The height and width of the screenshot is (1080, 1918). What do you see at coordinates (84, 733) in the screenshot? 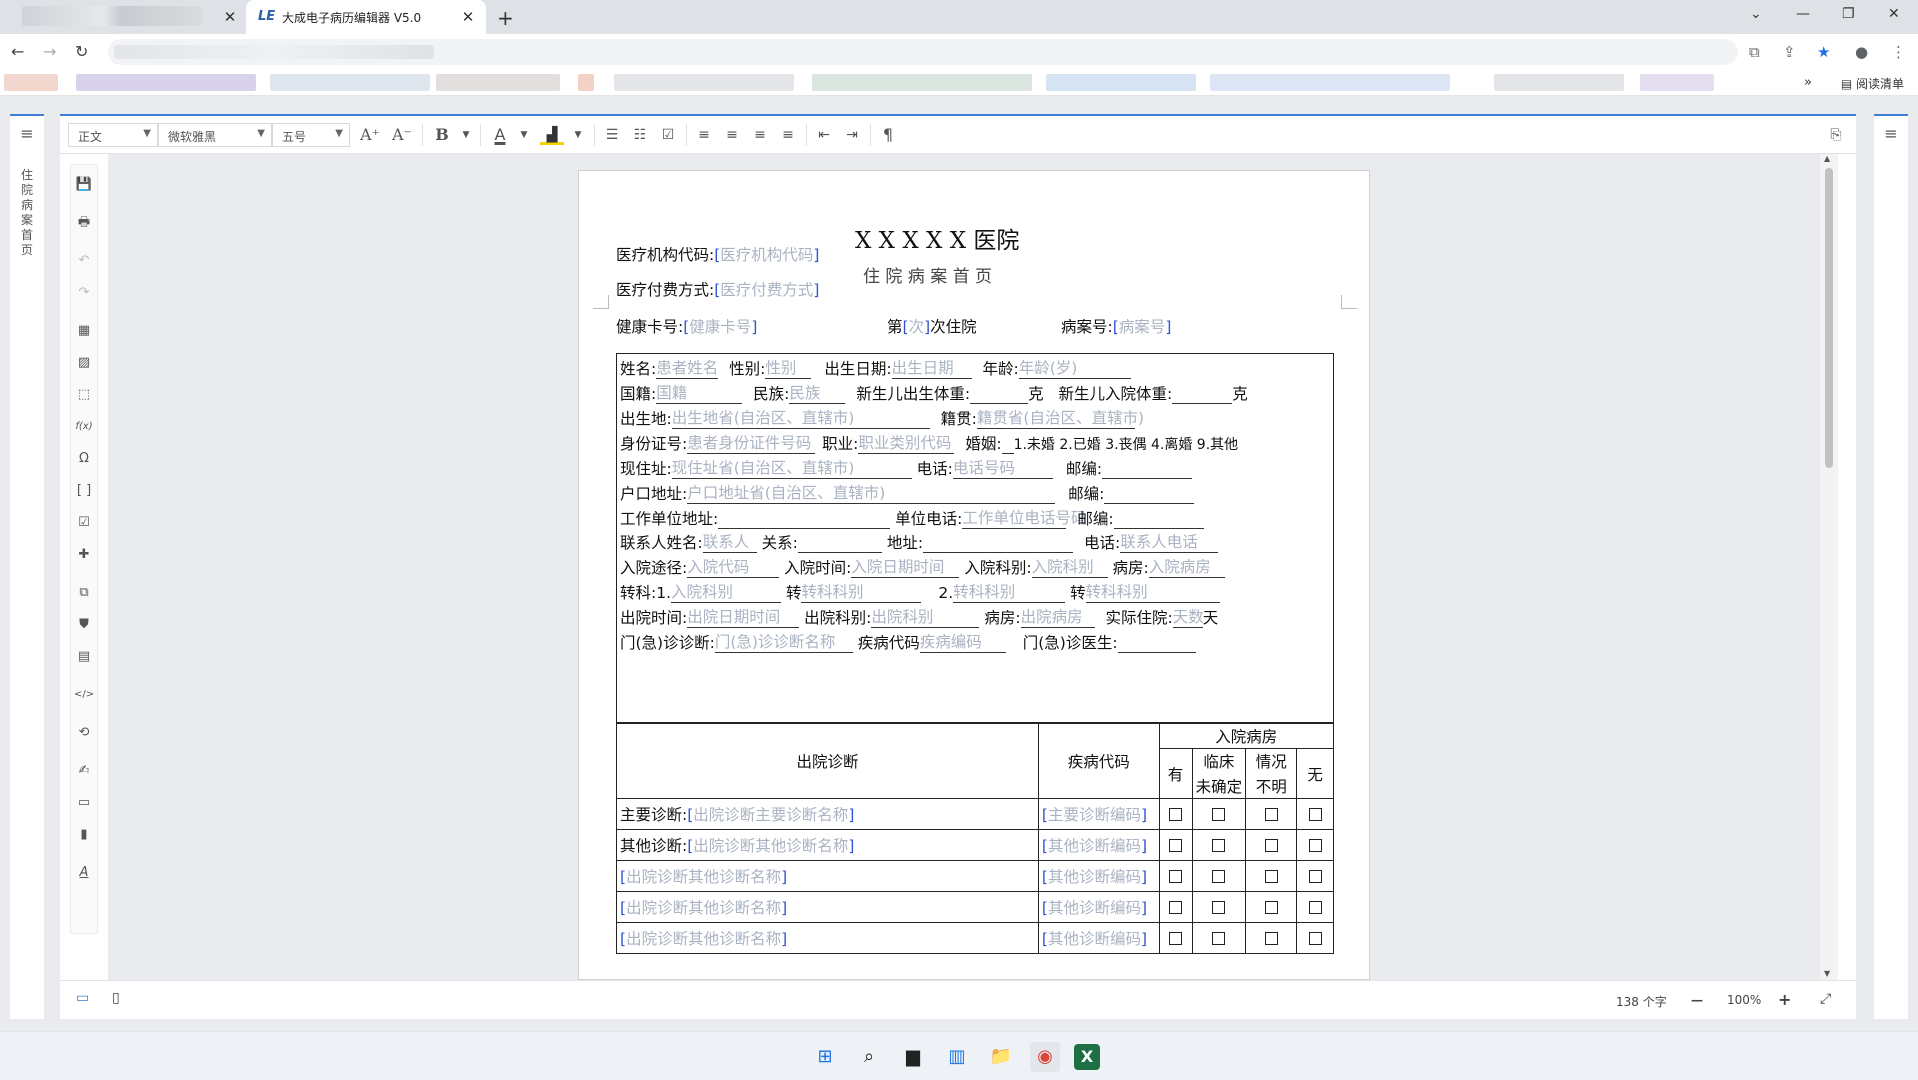
I see `history-icon: ⟲` at bounding box center [84, 733].